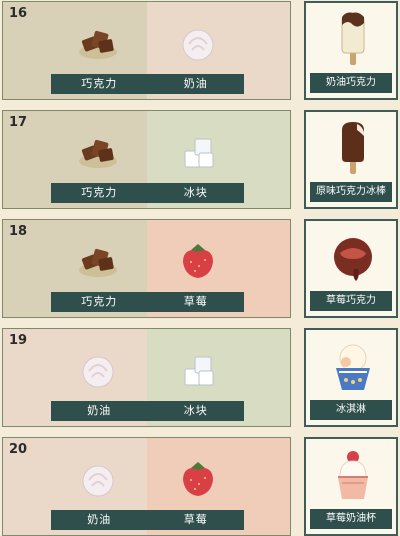  I want to click on strawberry-chocolate-icon, so click(353, 258).